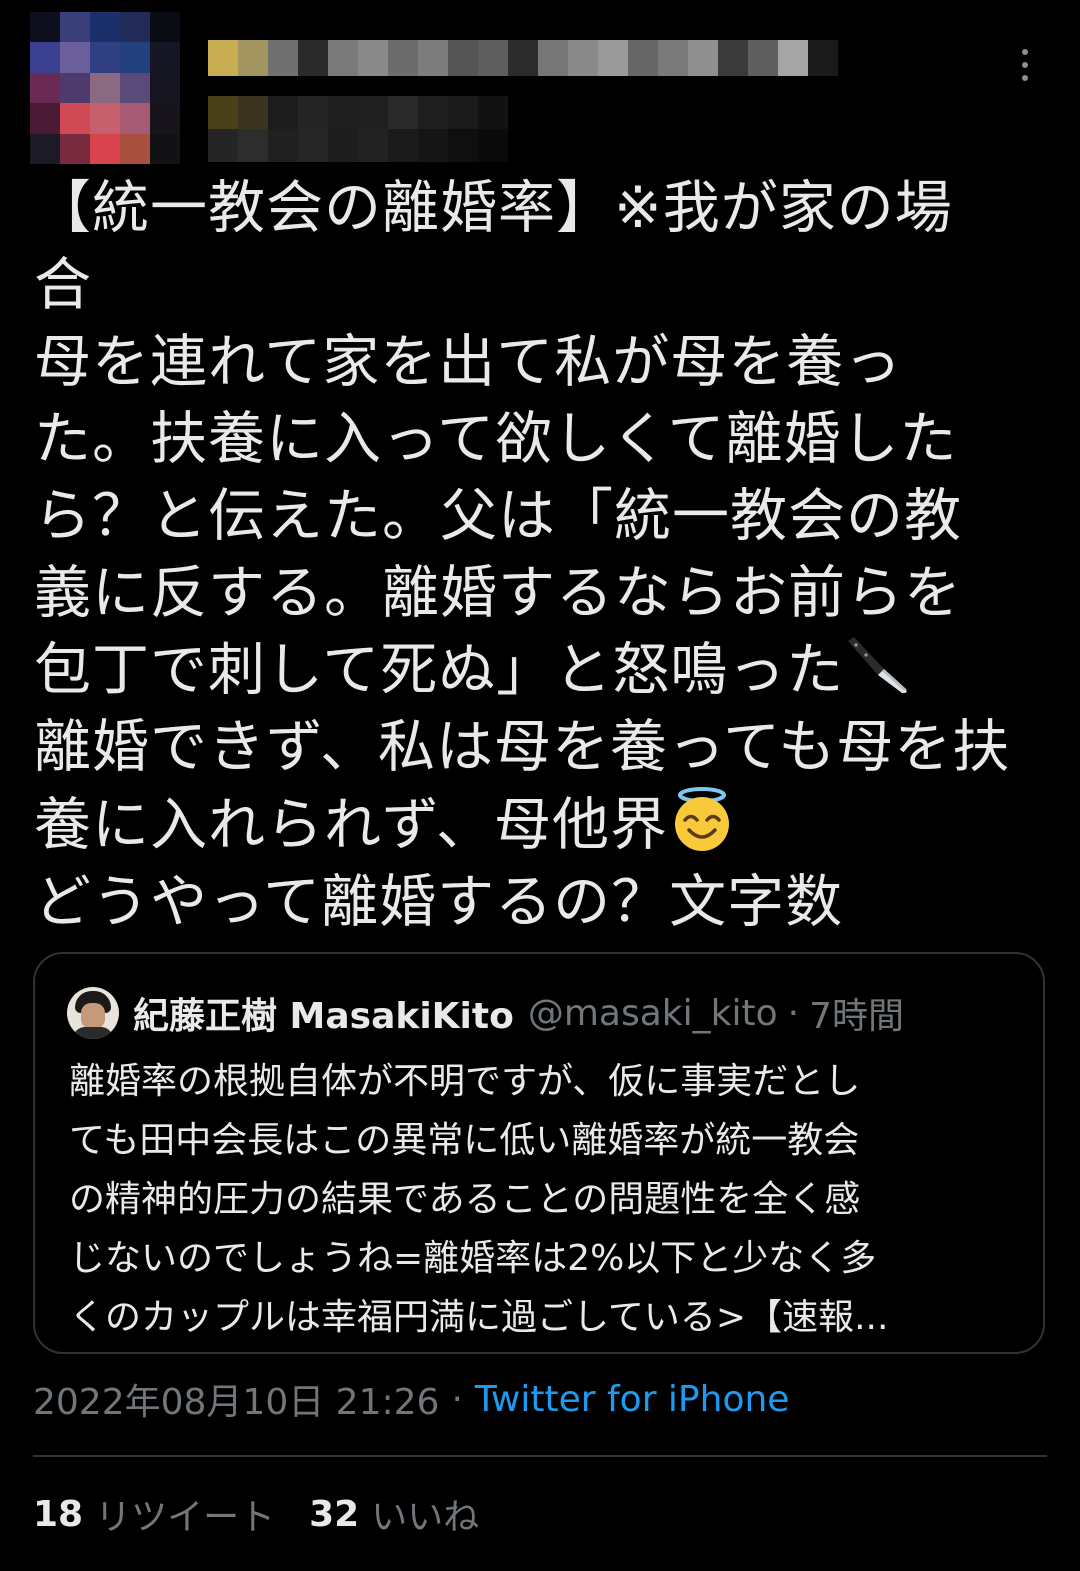 This screenshot has width=1080, height=1571. I want to click on likes-count: 32, so click(334, 1514).